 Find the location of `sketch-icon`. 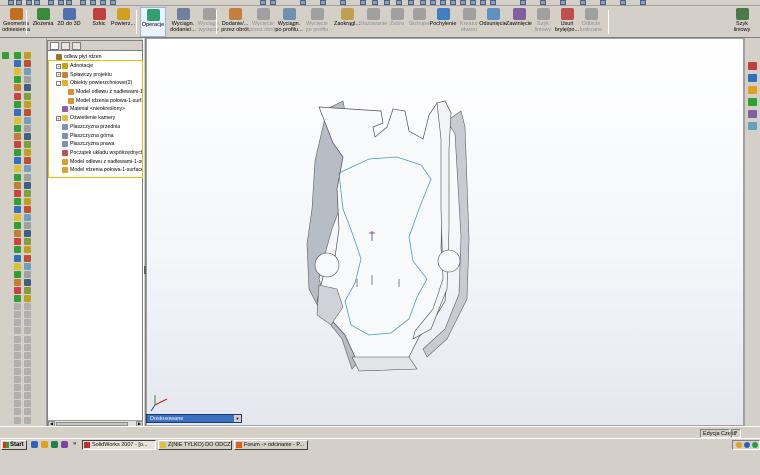

sketch-icon is located at coordinates (5, 55).